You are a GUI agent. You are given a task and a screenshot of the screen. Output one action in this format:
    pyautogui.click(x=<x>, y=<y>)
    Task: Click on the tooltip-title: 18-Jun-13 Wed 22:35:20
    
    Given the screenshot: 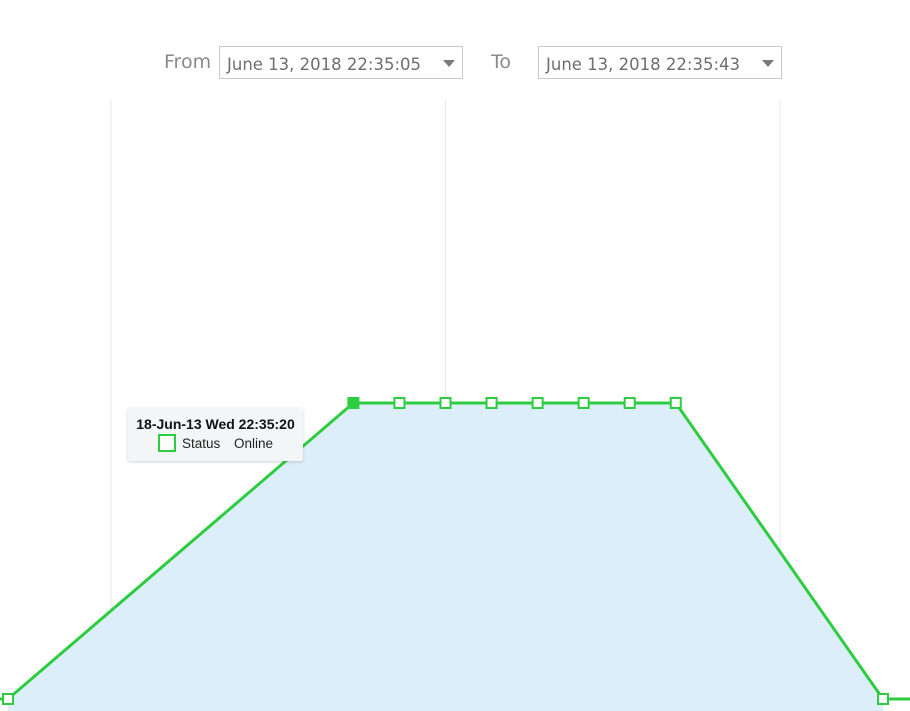 What is the action you would take?
    pyautogui.click(x=215, y=424)
    